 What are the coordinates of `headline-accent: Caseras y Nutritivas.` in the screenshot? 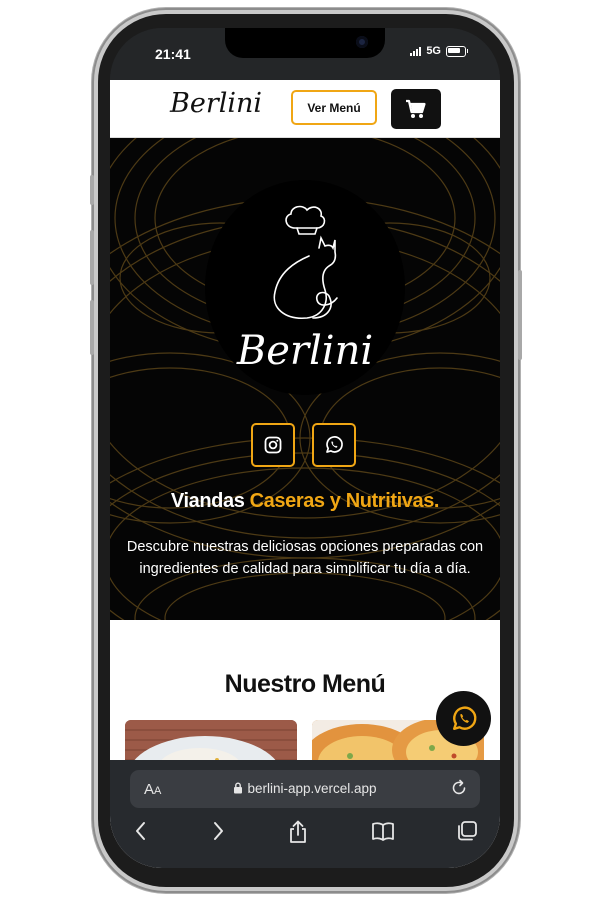 It's located at (344, 501).